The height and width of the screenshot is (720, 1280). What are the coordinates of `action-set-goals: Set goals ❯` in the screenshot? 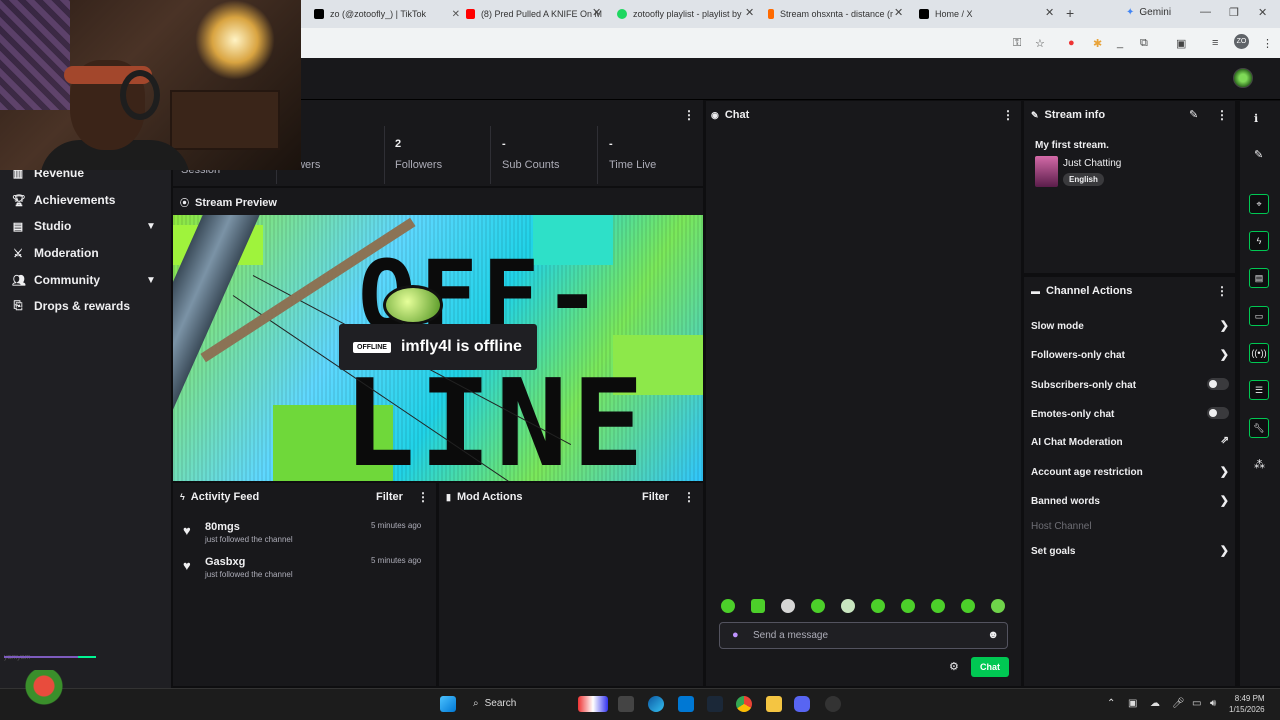 It's located at (1130, 551).